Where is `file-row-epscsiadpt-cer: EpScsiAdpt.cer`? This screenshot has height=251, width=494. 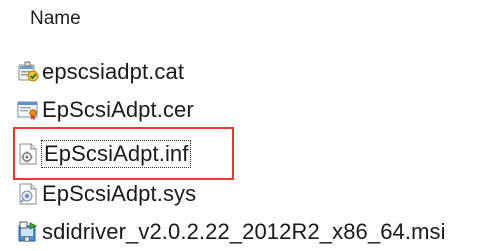 file-row-epscsiadpt-cer: EpScsiAdpt.cer is located at coordinates (105, 110).